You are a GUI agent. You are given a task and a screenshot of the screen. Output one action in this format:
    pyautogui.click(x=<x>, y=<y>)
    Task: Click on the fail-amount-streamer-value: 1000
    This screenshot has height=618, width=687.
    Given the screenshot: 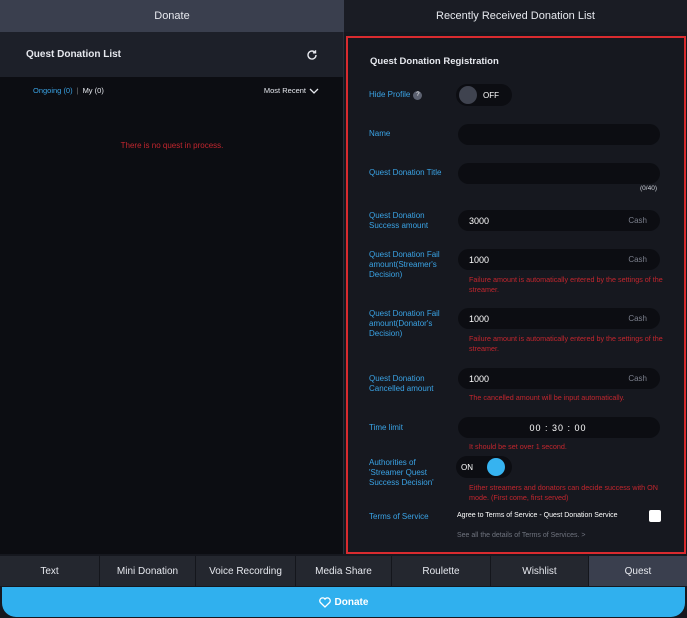 What is the action you would take?
    pyautogui.click(x=479, y=259)
    